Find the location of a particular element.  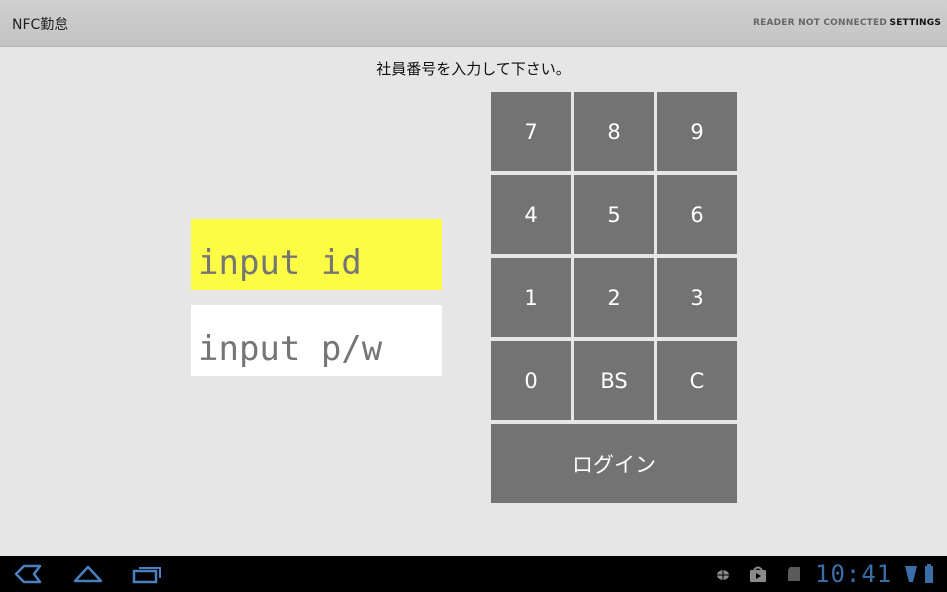

reader-status: READER NOT CONNECTED is located at coordinates (819, 23).